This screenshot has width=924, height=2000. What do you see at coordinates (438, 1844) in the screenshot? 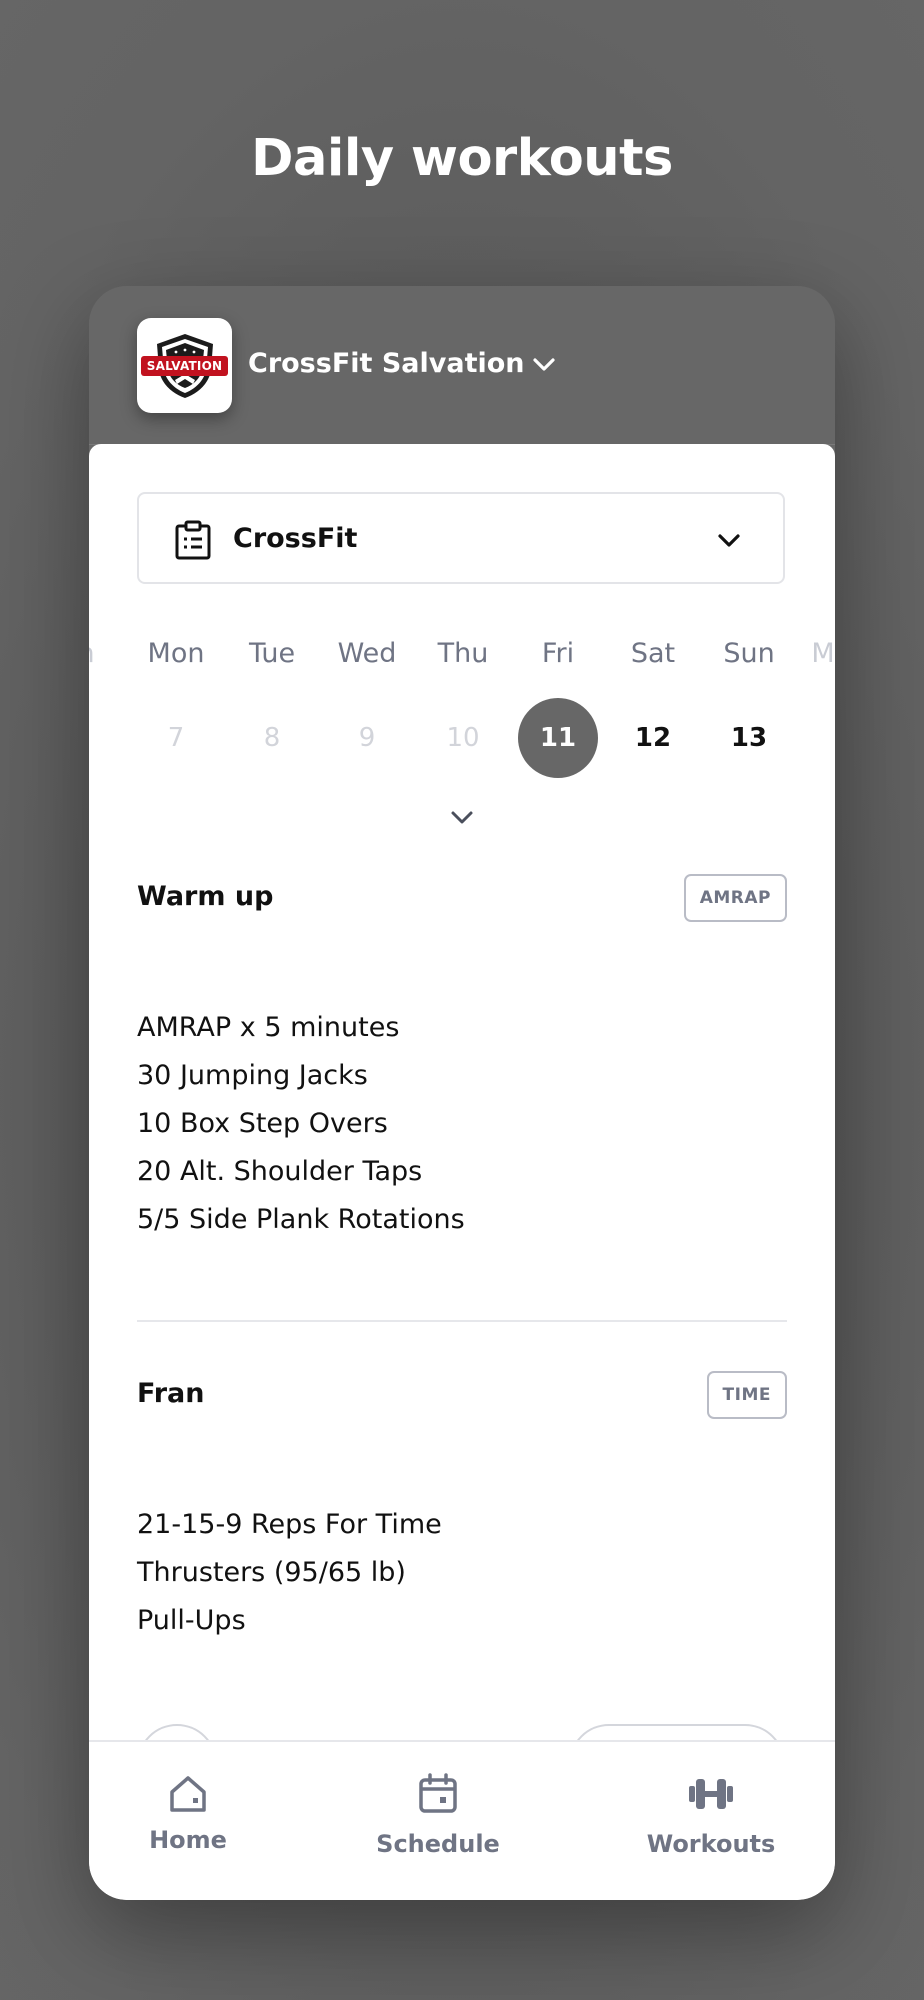
I see `nav-label-schedule: Schedule` at bounding box center [438, 1844].